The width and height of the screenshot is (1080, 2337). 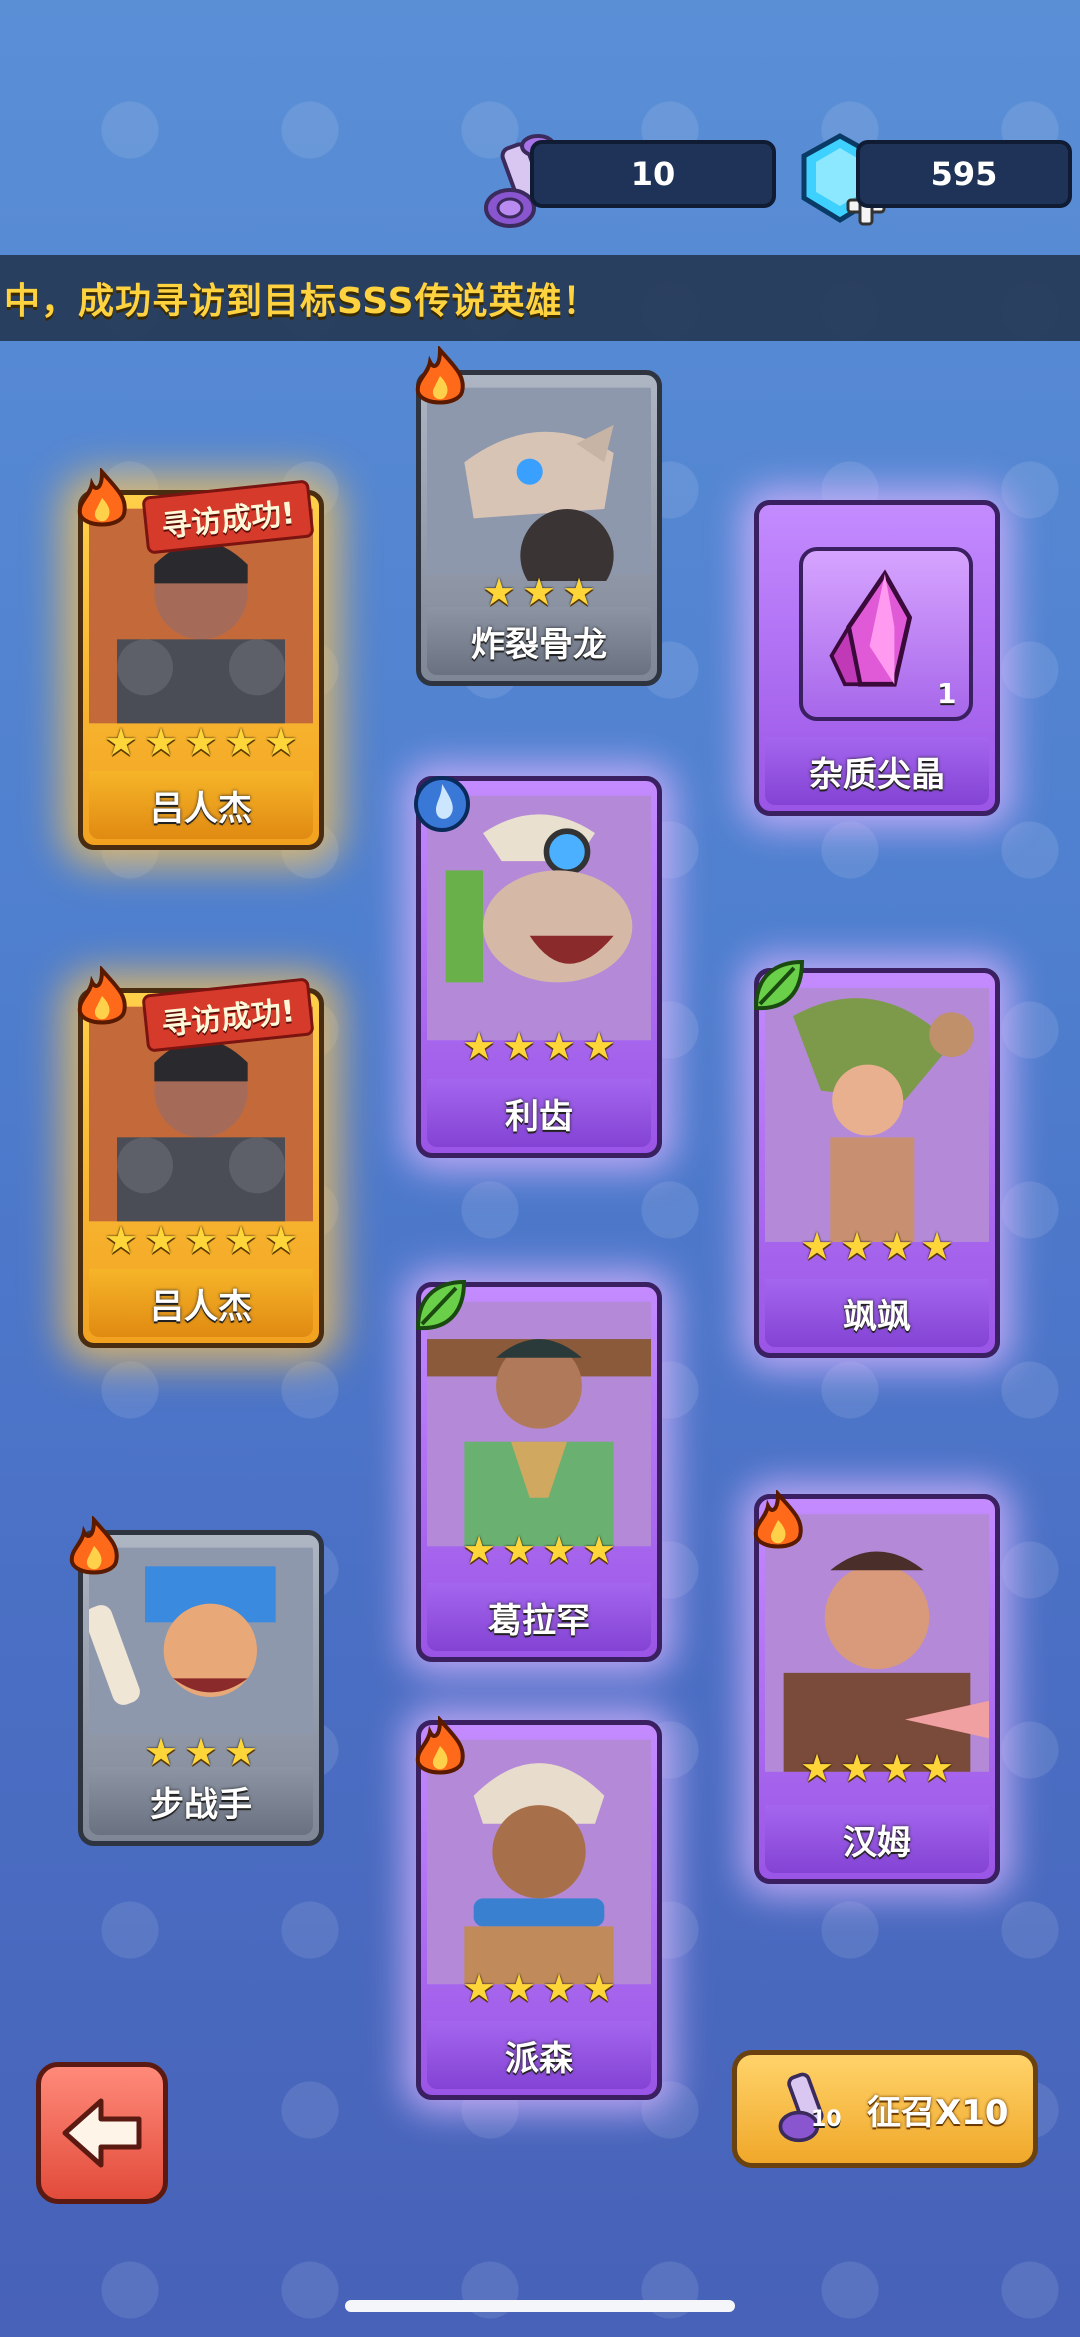 I want to click on hero-name: 派森, so click(x=539, y=2055).